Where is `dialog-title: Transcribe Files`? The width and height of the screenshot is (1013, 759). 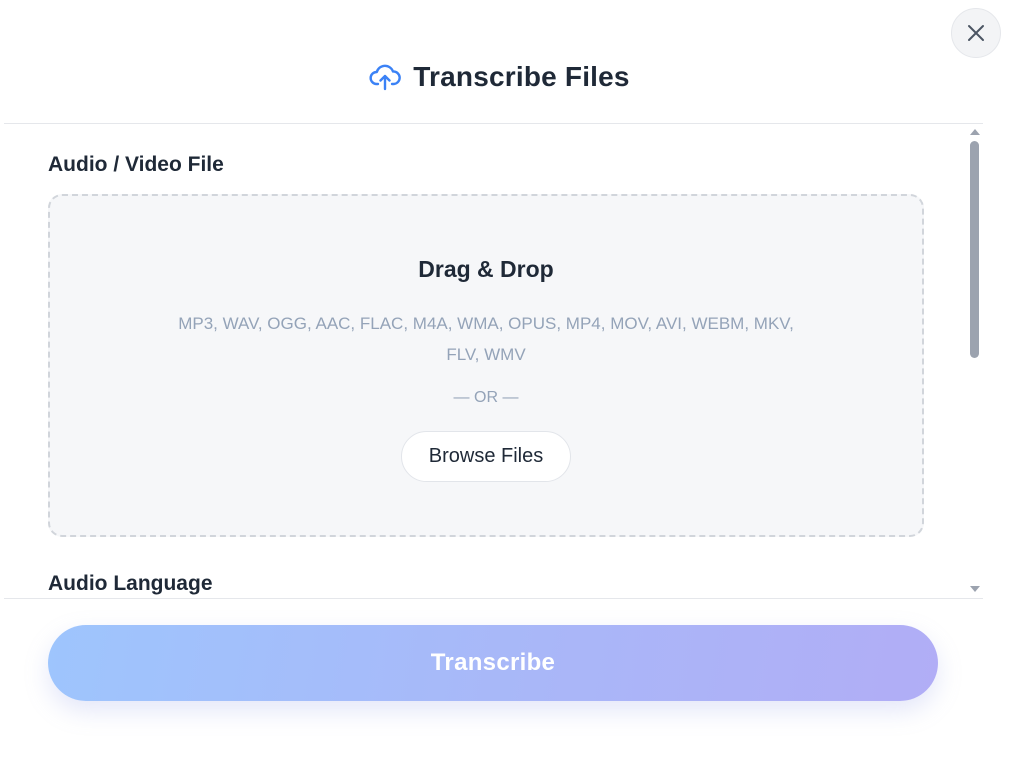 dialog-title: Transcribe Files is located at coordinates (521, 76).